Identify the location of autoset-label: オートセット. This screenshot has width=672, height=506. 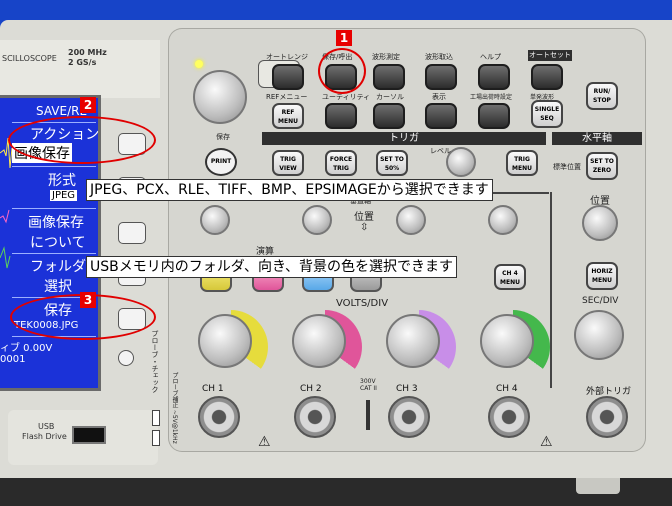
(550, 55).